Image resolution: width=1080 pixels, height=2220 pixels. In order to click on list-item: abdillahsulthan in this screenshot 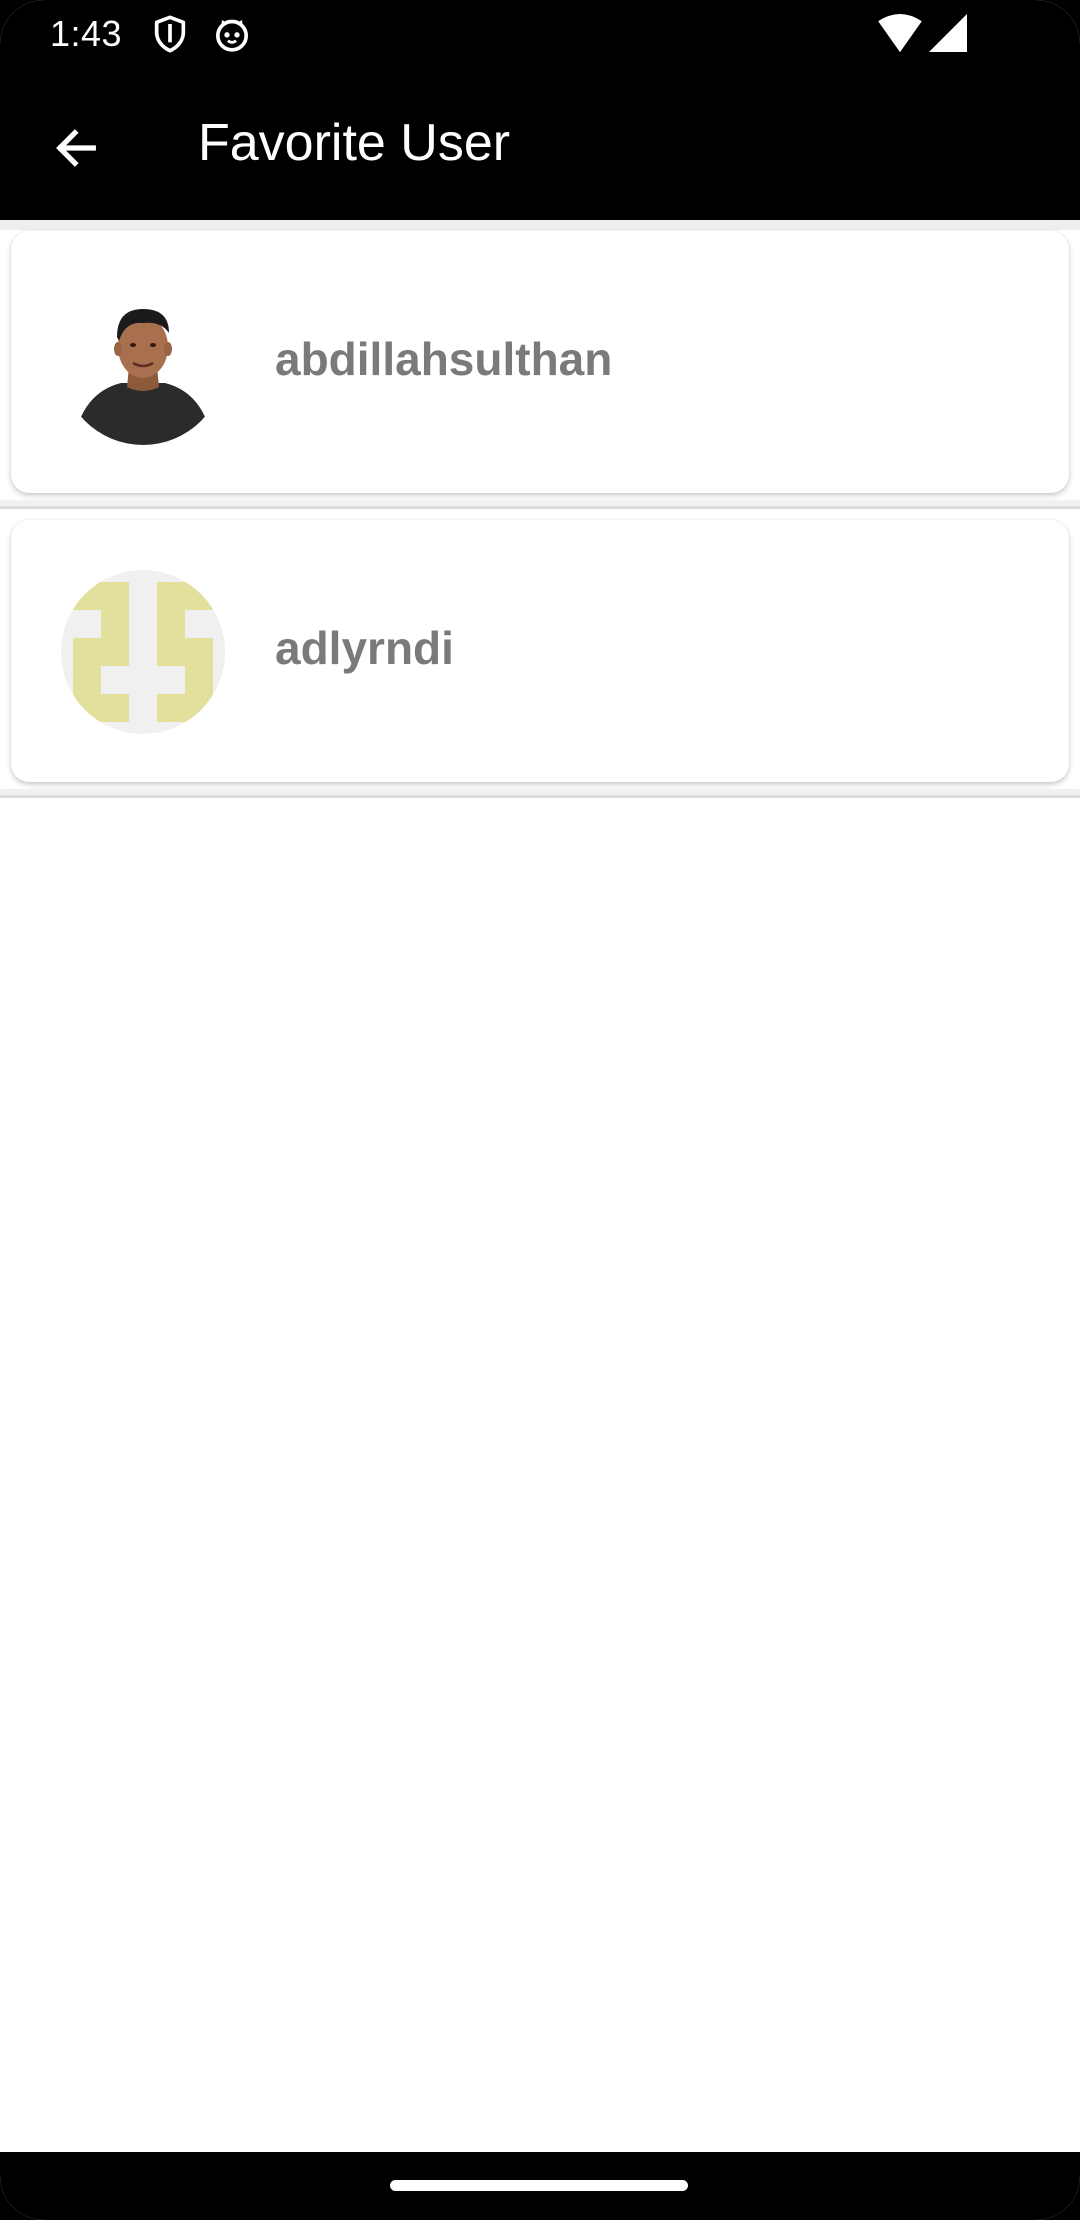, I will do `click(540, 364)`.